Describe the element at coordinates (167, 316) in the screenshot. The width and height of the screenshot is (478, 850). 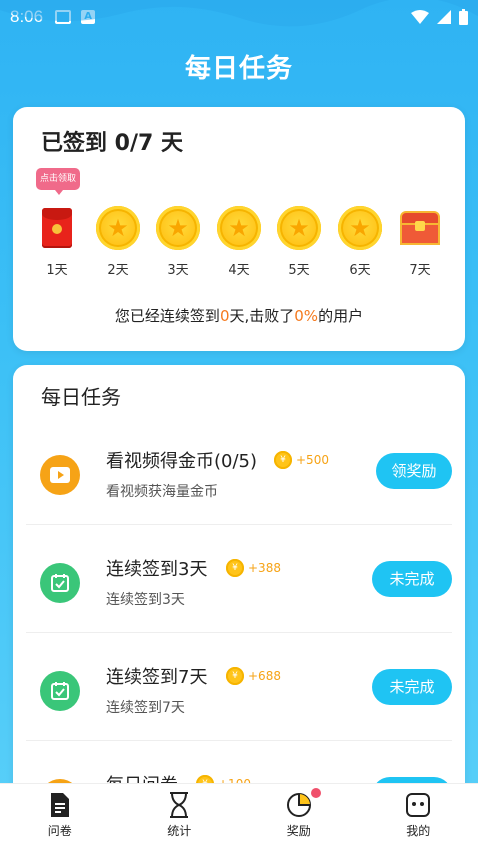
I see `summary-prefix: 您已经连续签到` at that location.